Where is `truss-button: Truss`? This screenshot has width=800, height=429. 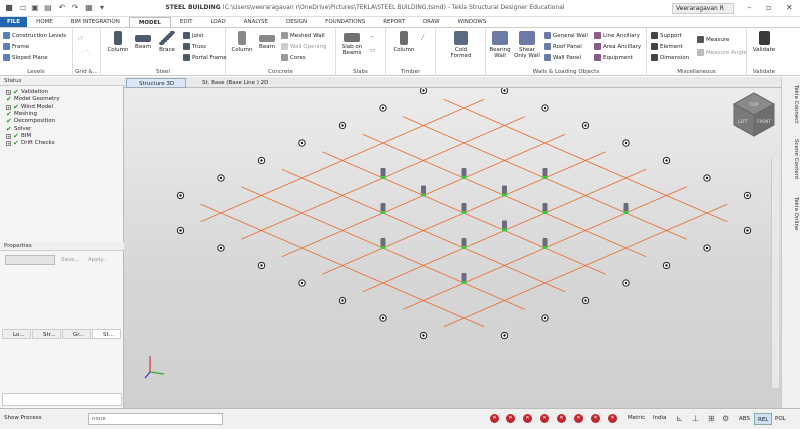
truss-button: Truss is located at coordinates (194, 46).